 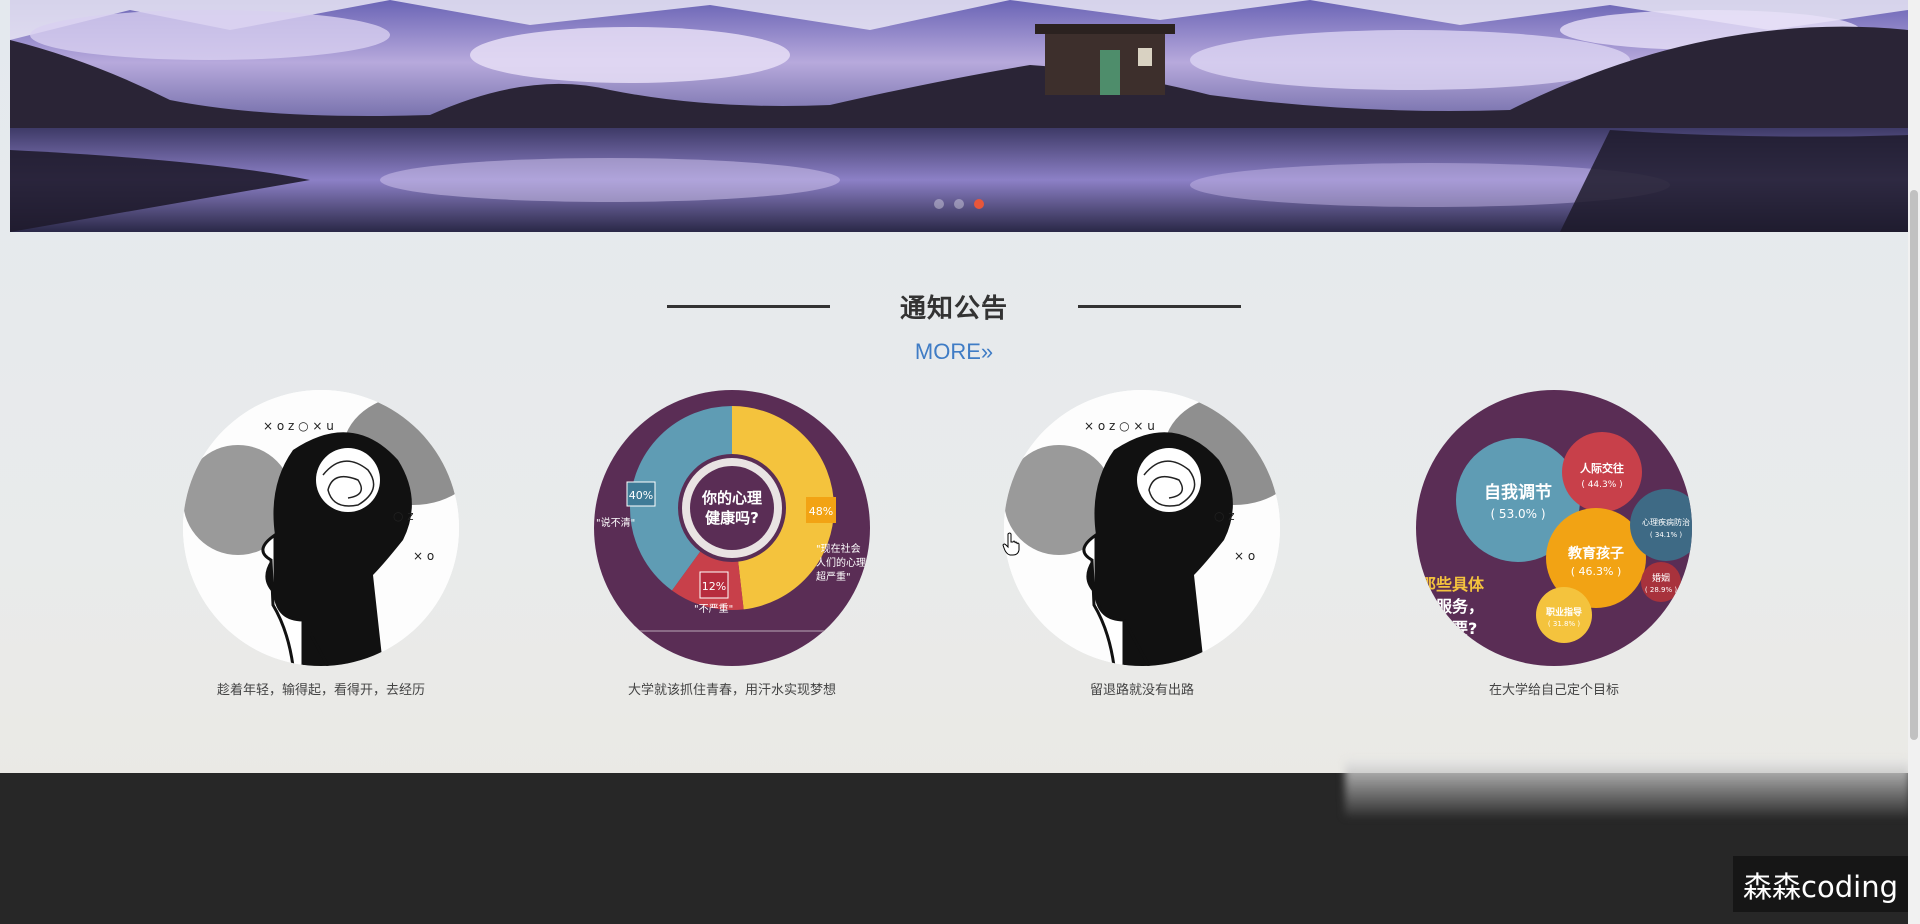 I want to click on card-caption: 趁着年轻，输得起，看得开，去经历, so click(x=320, y=689).